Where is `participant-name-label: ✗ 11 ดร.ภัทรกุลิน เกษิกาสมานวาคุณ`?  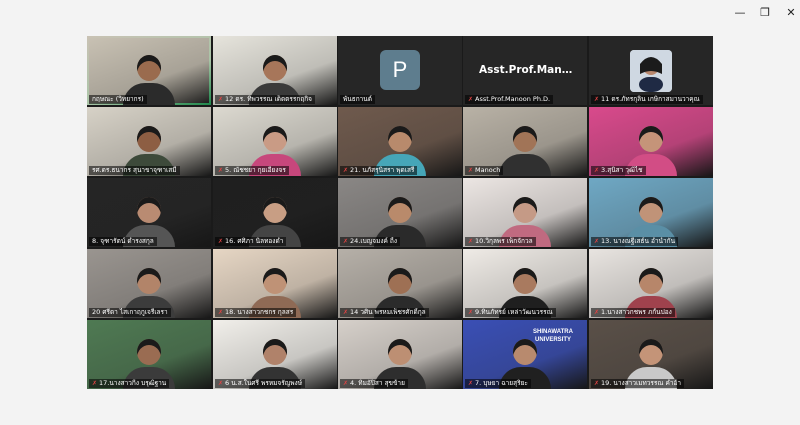 participant-name-label: ✗ 11 ดร.ภัทรกุลิน เกษิกาสมานวาคุณ is located at coordinates (647, 99).